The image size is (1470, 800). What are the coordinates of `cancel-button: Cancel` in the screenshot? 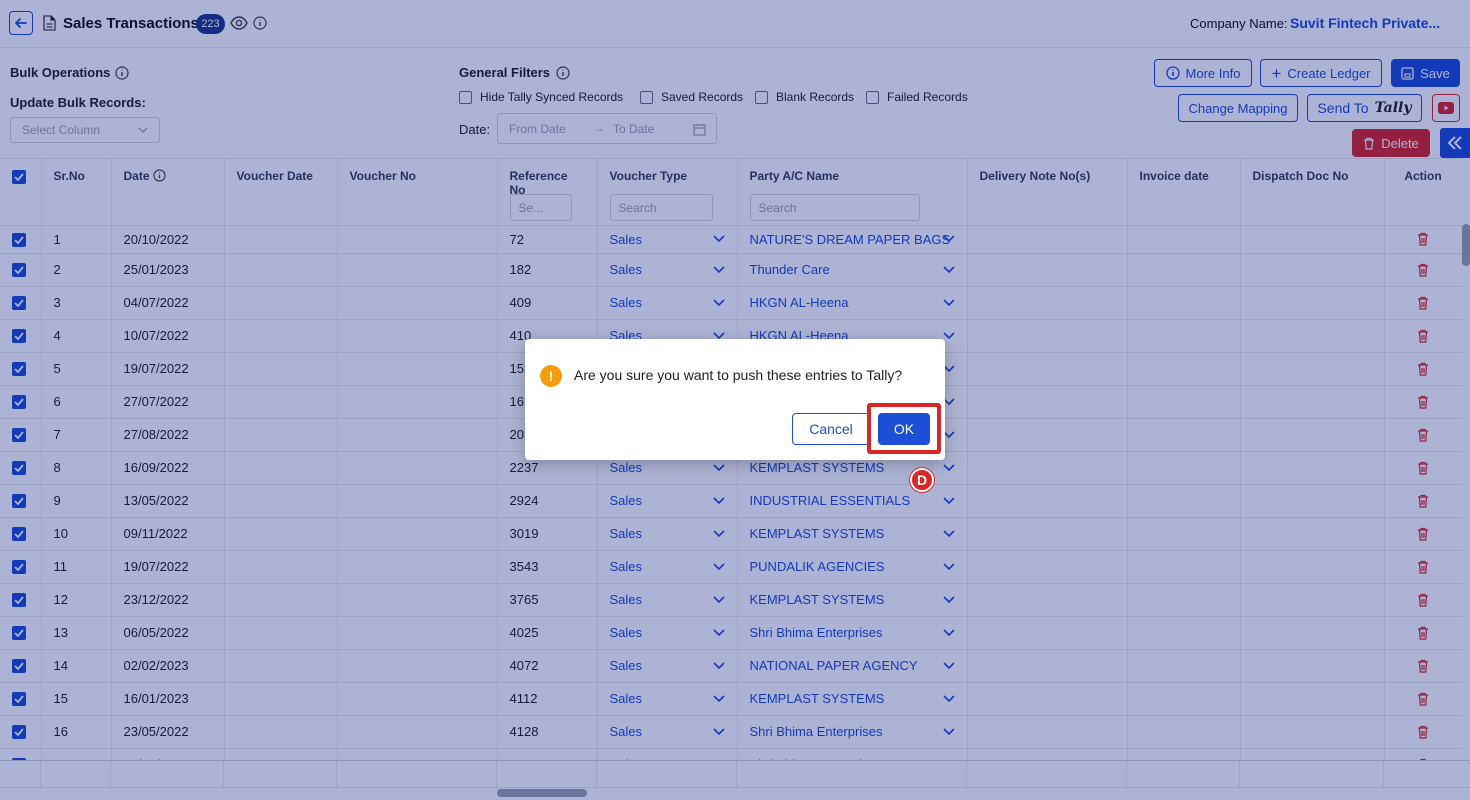 It's located at (831, 429).